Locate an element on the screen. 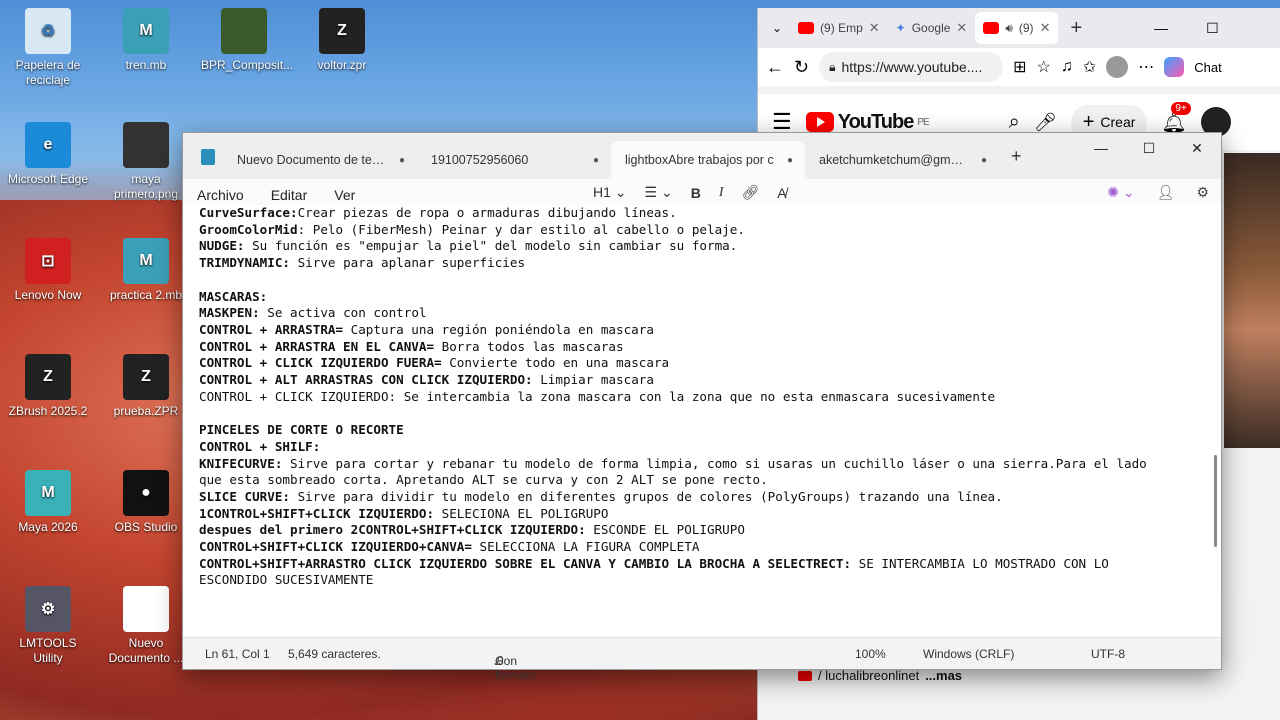 The image size is (1280, 720). heading-dropdown: H1 ⌄ is located at coordinates (610, 192).